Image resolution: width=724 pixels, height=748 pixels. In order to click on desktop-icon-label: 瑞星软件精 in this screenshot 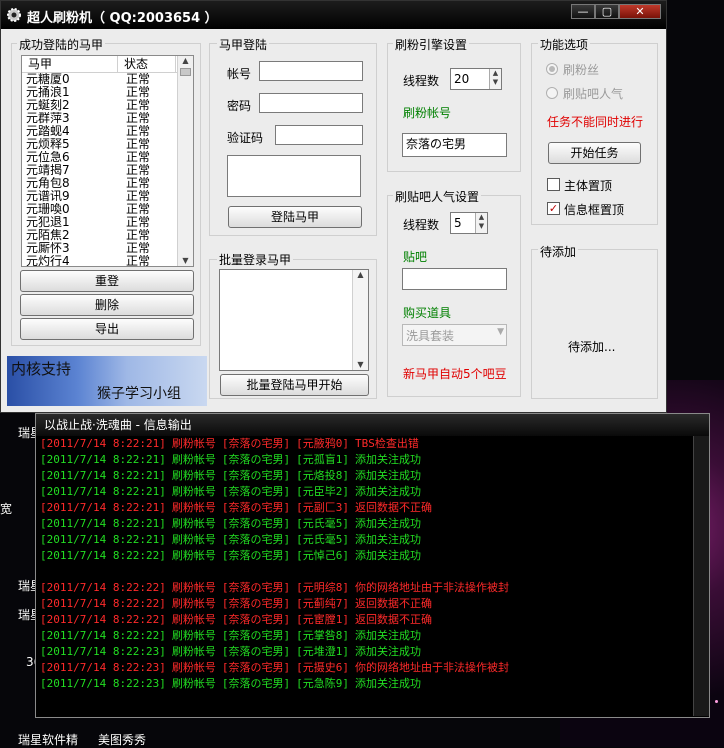, I will do `click(48, 739)`.